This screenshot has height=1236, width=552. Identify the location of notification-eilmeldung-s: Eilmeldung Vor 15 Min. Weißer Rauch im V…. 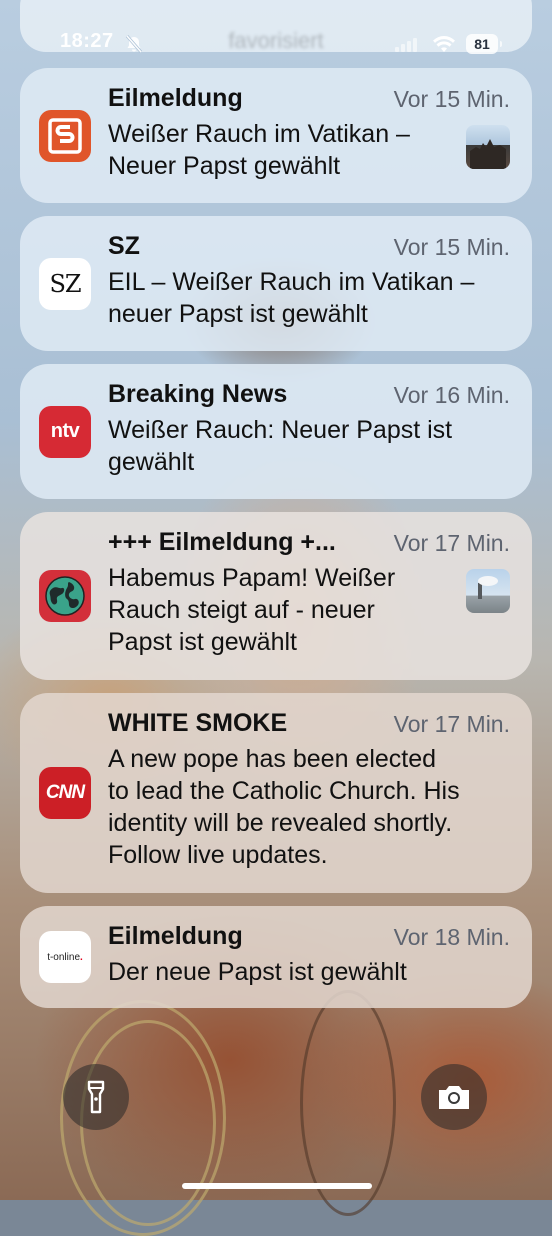
(276, 135).